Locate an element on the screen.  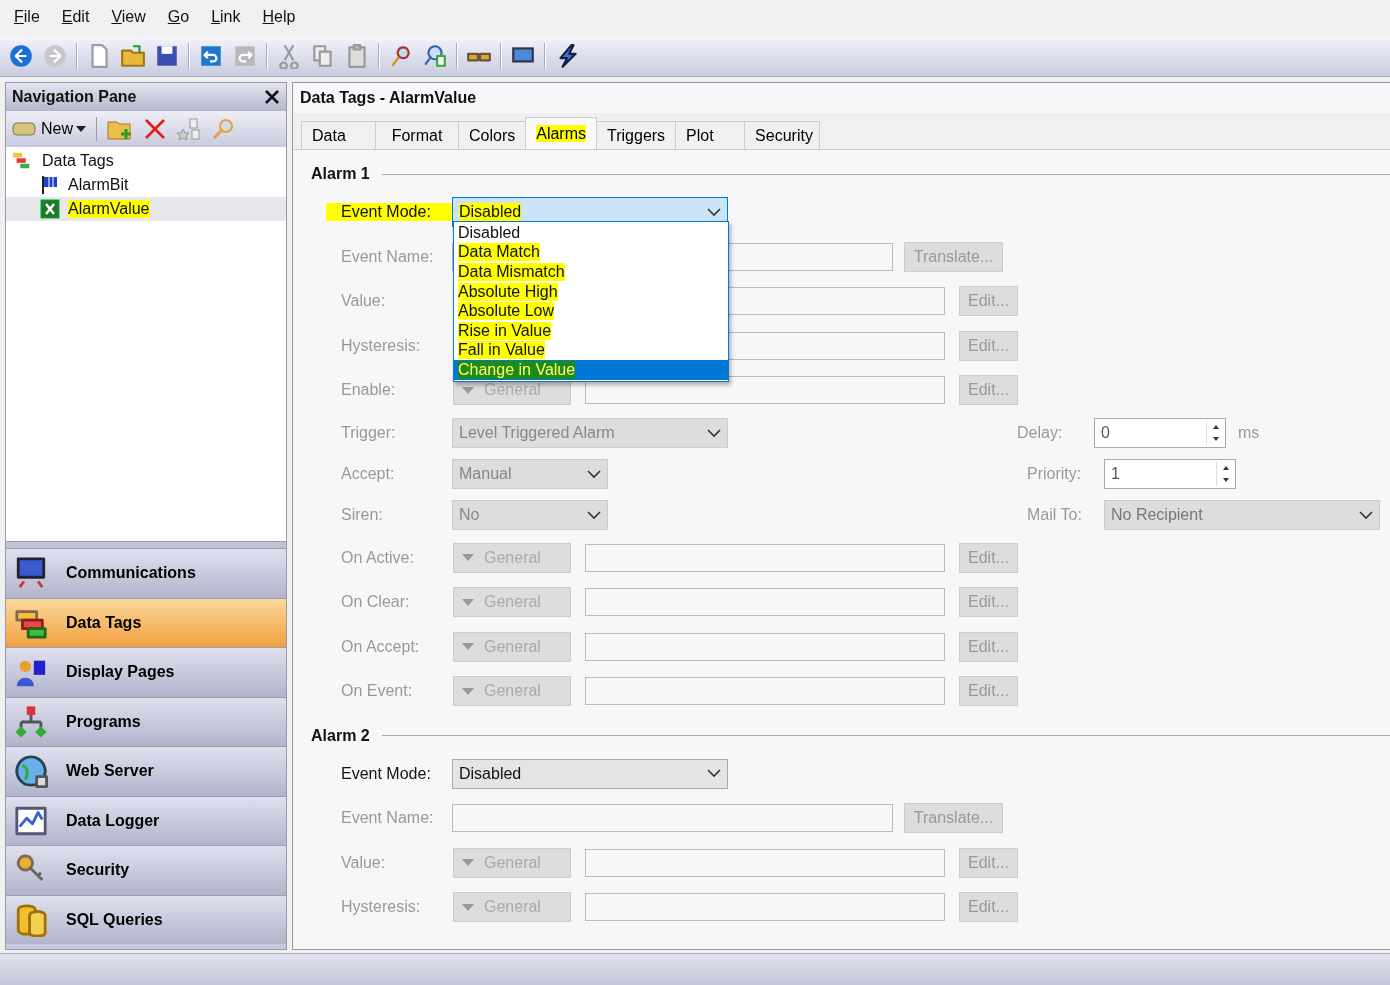
dropdown: Disabled is located at coordinates (590, 773).